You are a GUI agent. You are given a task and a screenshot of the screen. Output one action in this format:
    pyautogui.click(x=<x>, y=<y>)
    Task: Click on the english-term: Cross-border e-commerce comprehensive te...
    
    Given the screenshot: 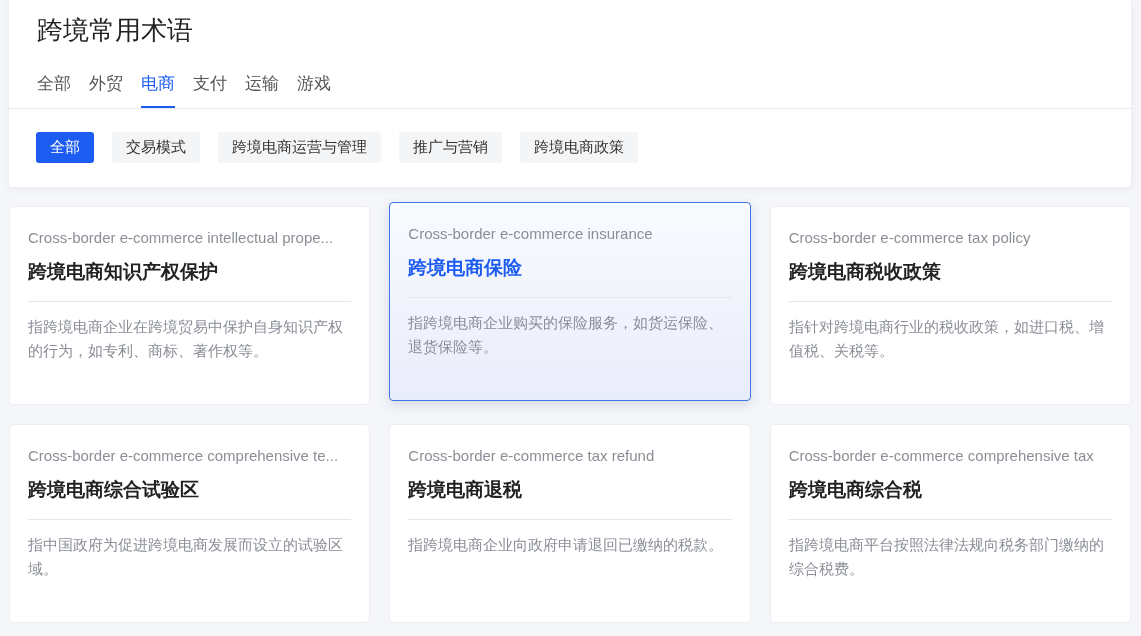 What is the action you would take?
    pyautogui.click(x=184, y=456)
    